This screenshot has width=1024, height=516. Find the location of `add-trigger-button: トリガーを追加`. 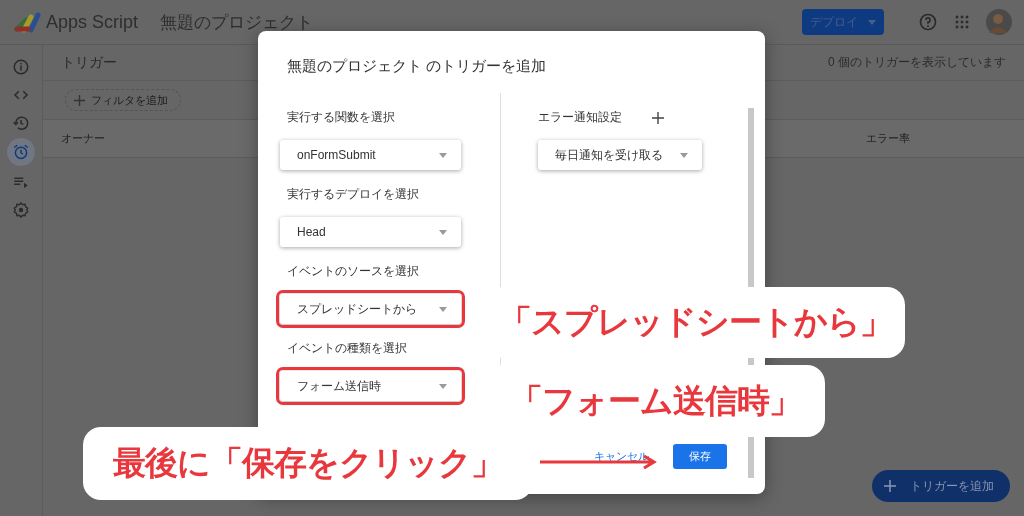

add-trigger-button: トリガーを追加 is located at coordinates (941, 486).